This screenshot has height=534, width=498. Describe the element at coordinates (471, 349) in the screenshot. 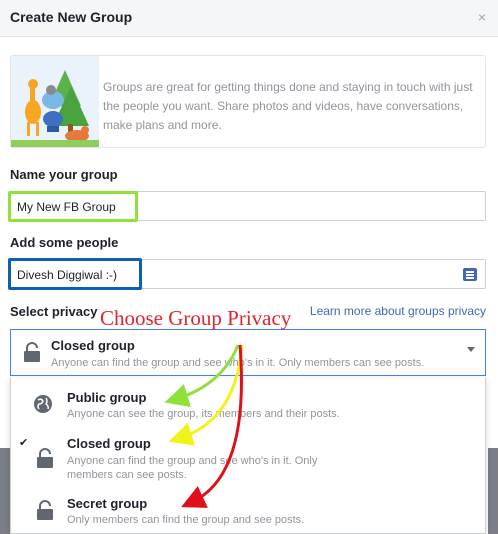

I see `chevron-down-icon` at that location.